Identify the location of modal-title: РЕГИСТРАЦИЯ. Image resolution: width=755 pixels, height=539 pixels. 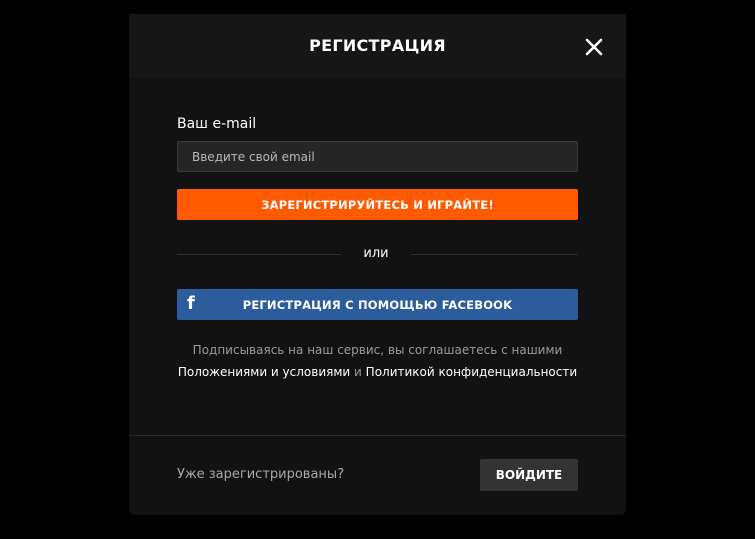
(377, 45).